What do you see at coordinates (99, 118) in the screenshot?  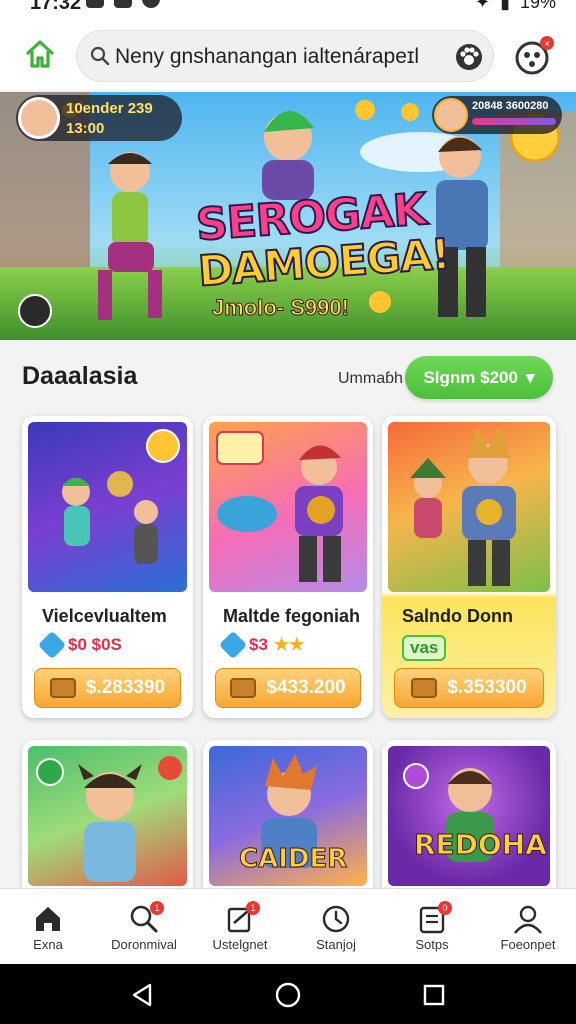 I see `player-badge-left: 10ender 239 13:00` at bounding box center [99, 118].